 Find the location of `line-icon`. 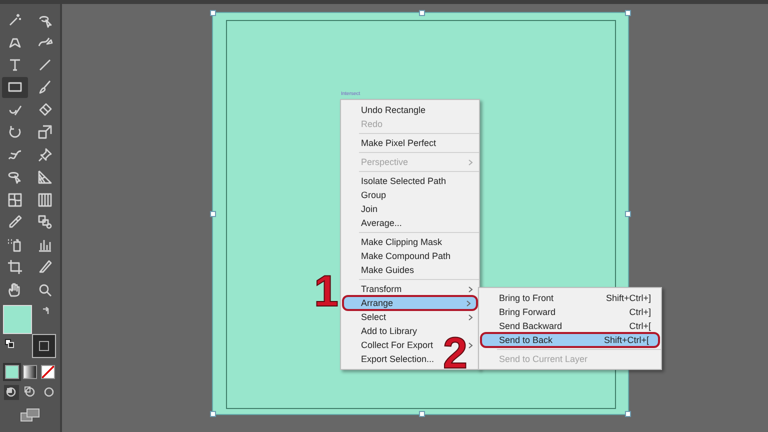

line-icon is located at coordinates (45, 64).